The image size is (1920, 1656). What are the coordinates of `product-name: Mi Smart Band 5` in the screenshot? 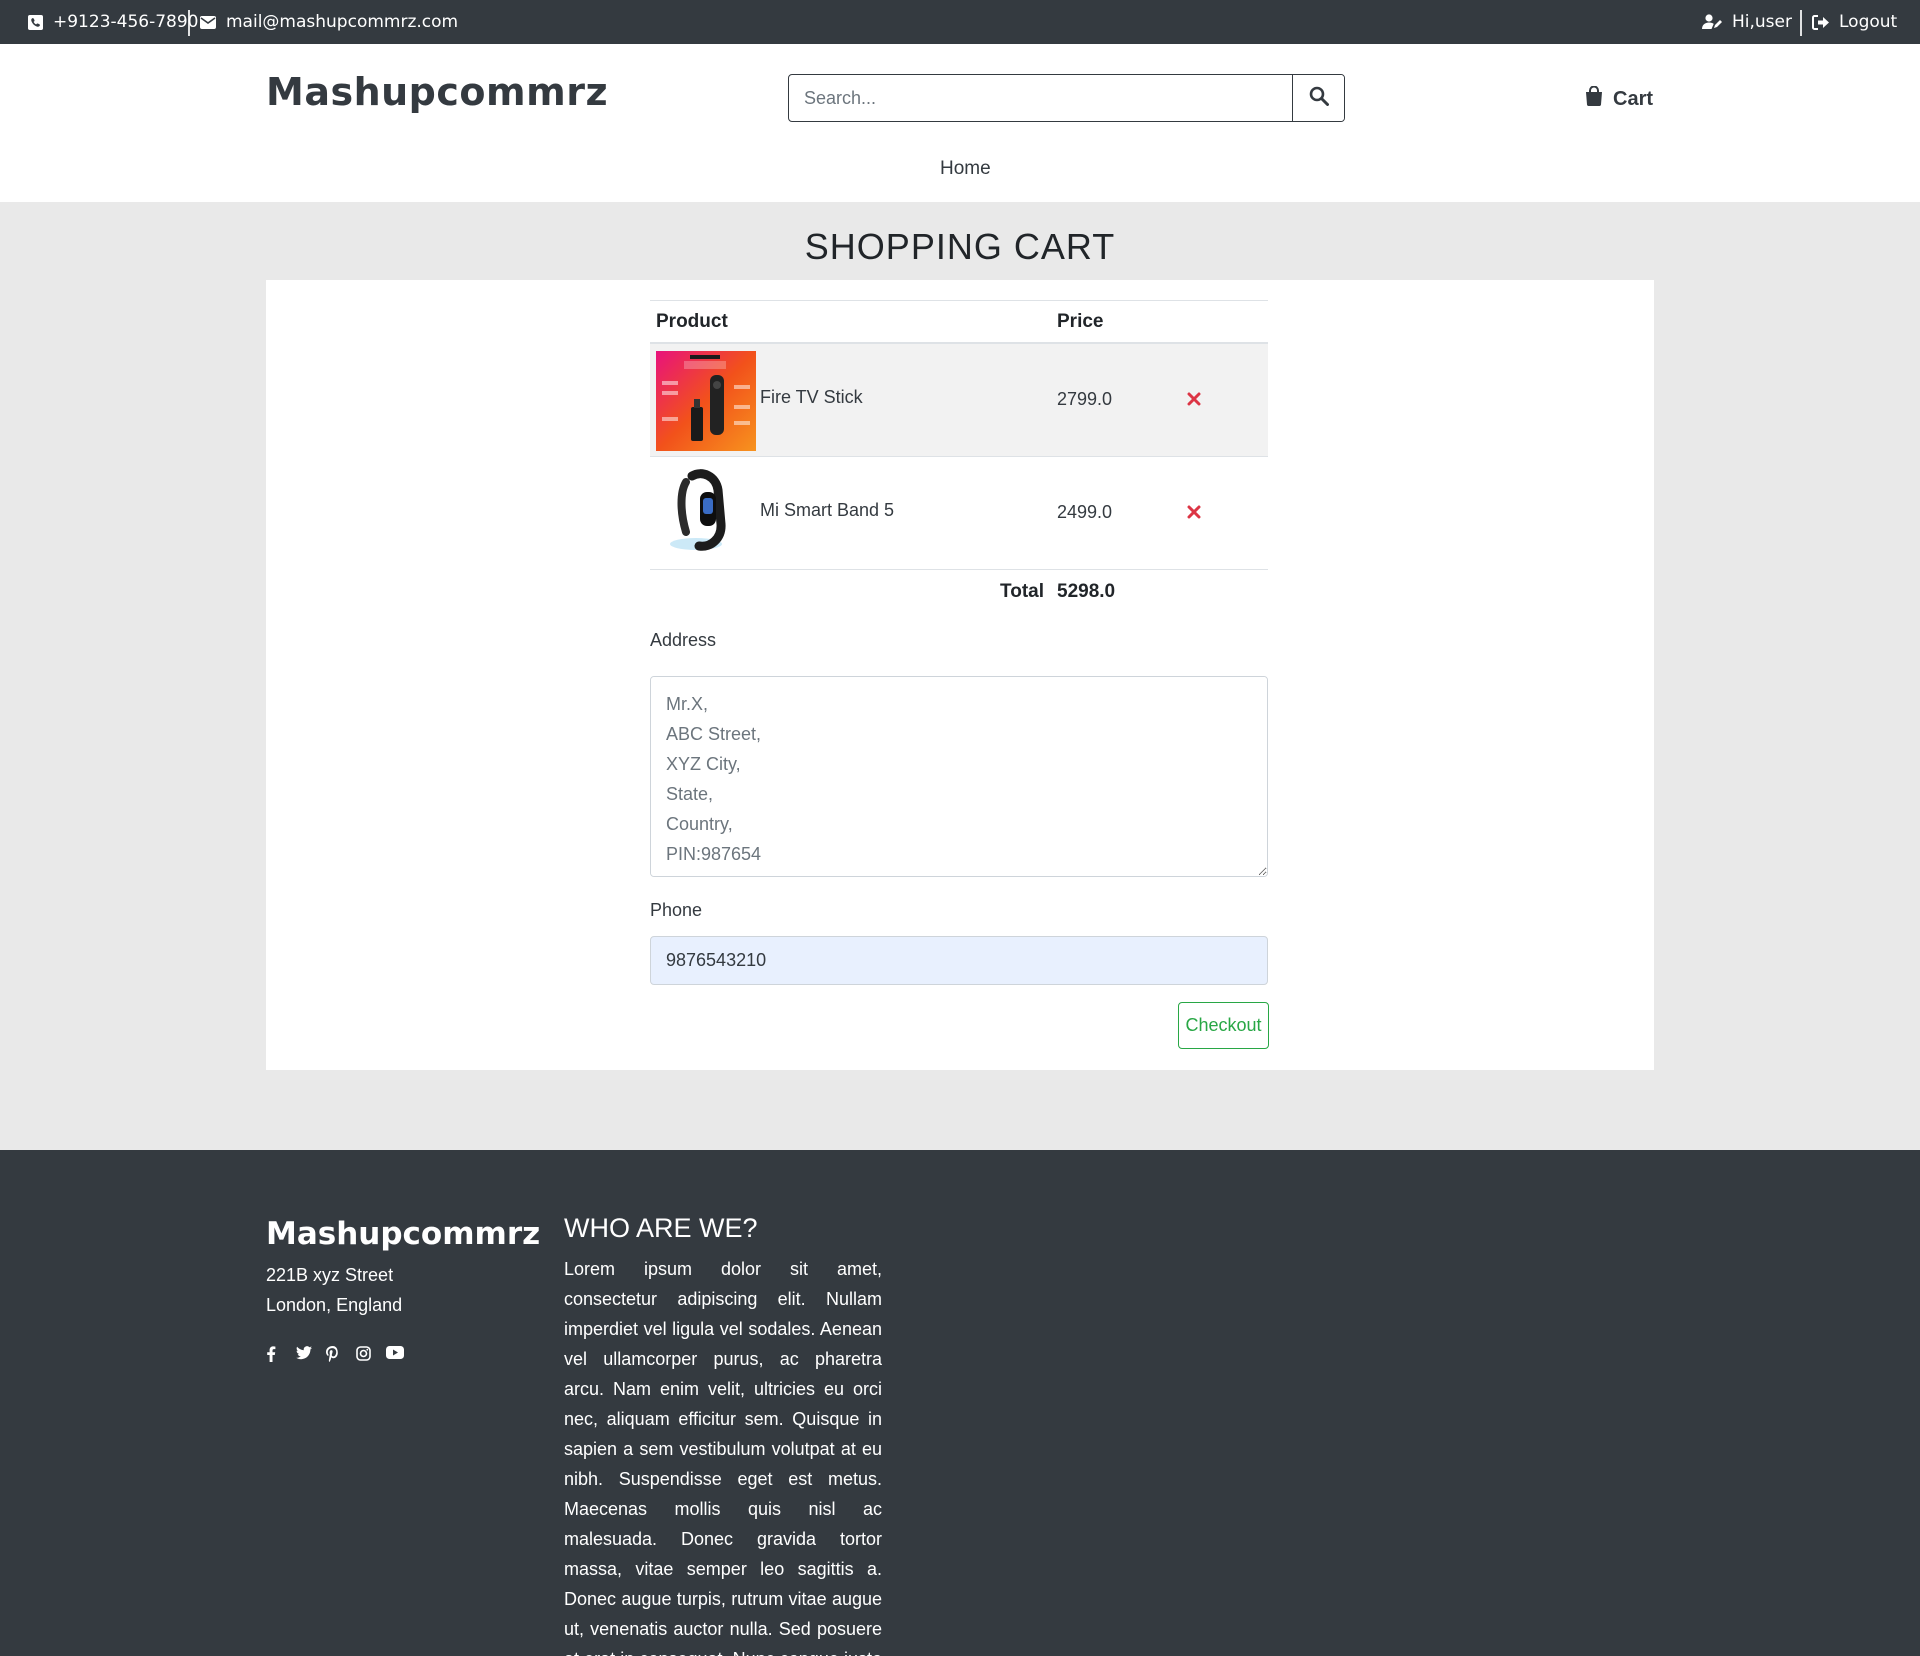 It's located at (827, 510).